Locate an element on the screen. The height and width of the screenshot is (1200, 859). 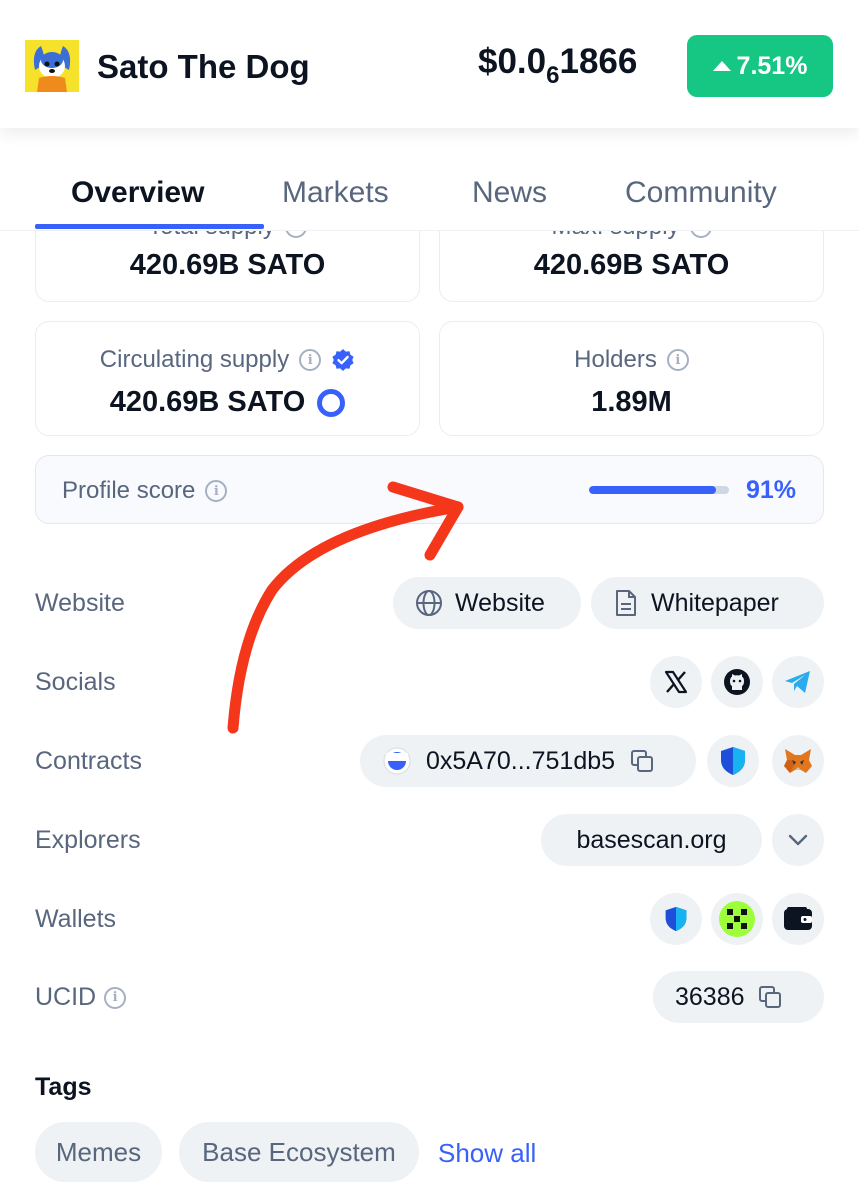
holders-label: Holders i is located at coordinates (631, 360).